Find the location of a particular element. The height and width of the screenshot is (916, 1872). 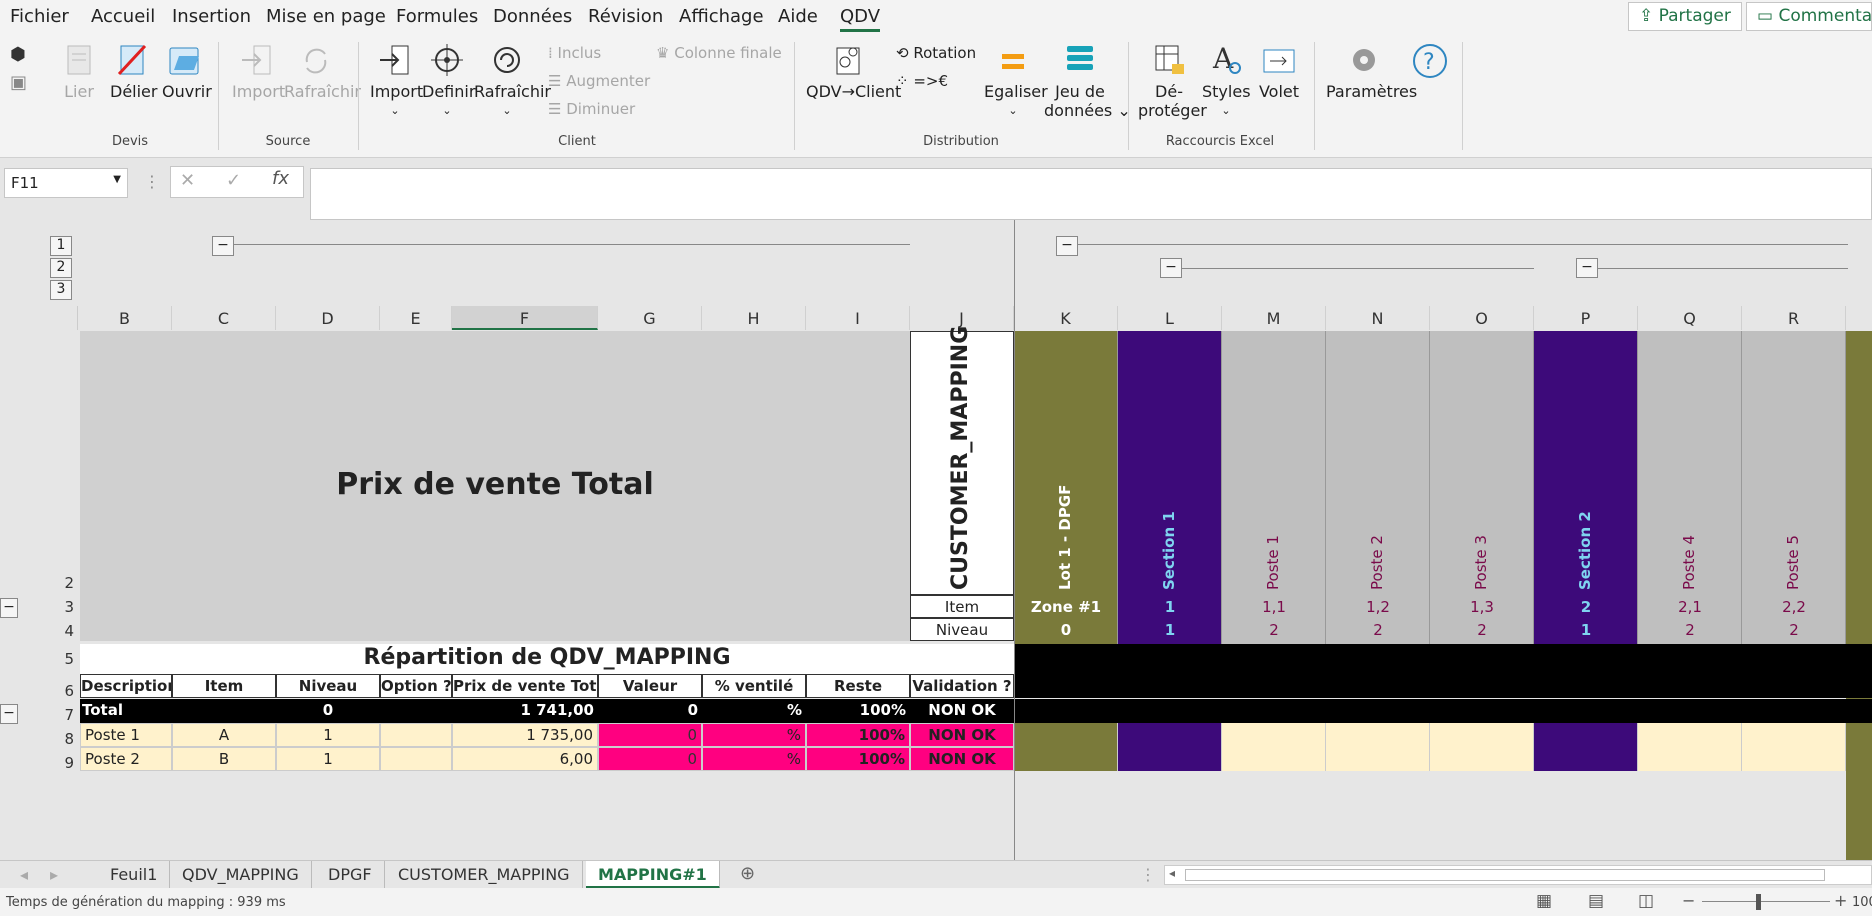

add-sheet-icon: ⊕ is located at coordinates (747, 873).